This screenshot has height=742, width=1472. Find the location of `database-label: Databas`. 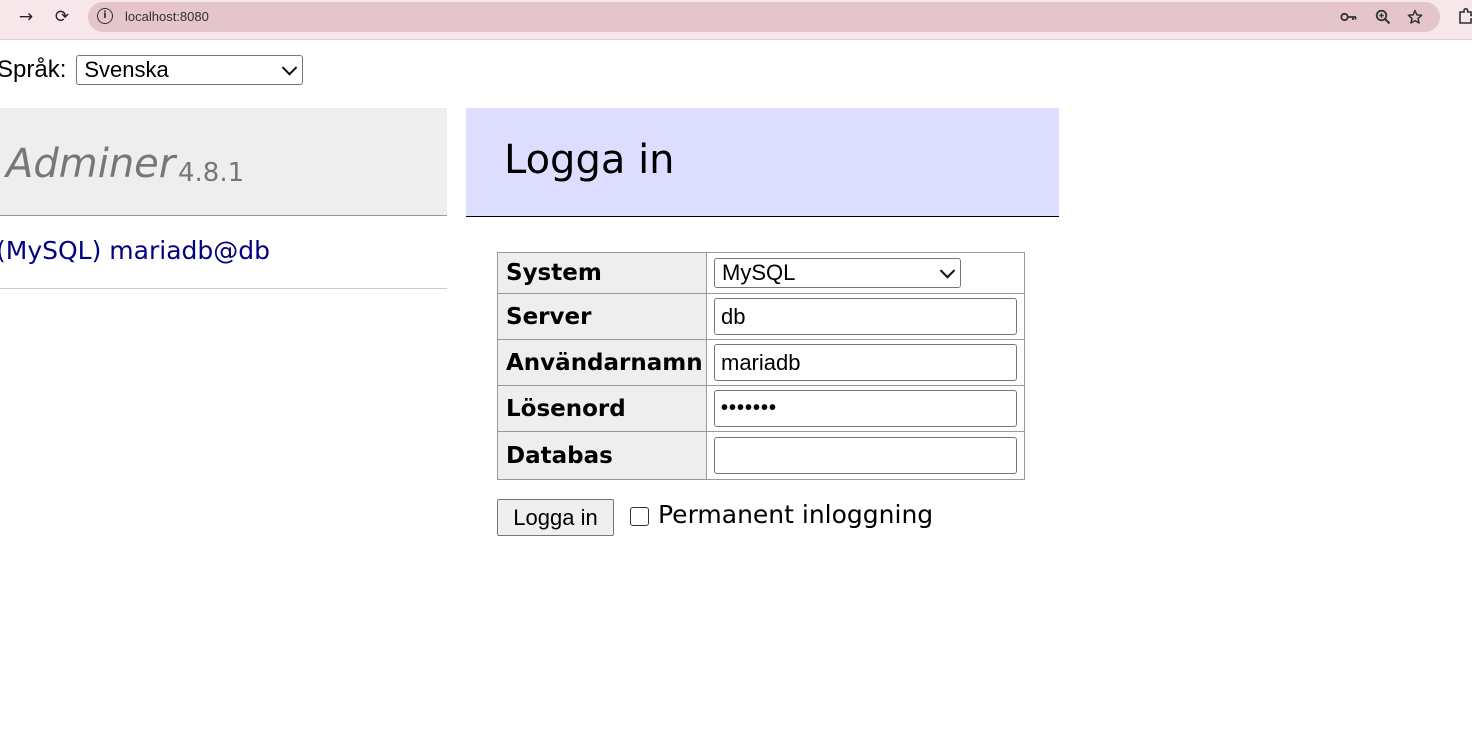

database-label: Databas is located at coordinates (602, 455).